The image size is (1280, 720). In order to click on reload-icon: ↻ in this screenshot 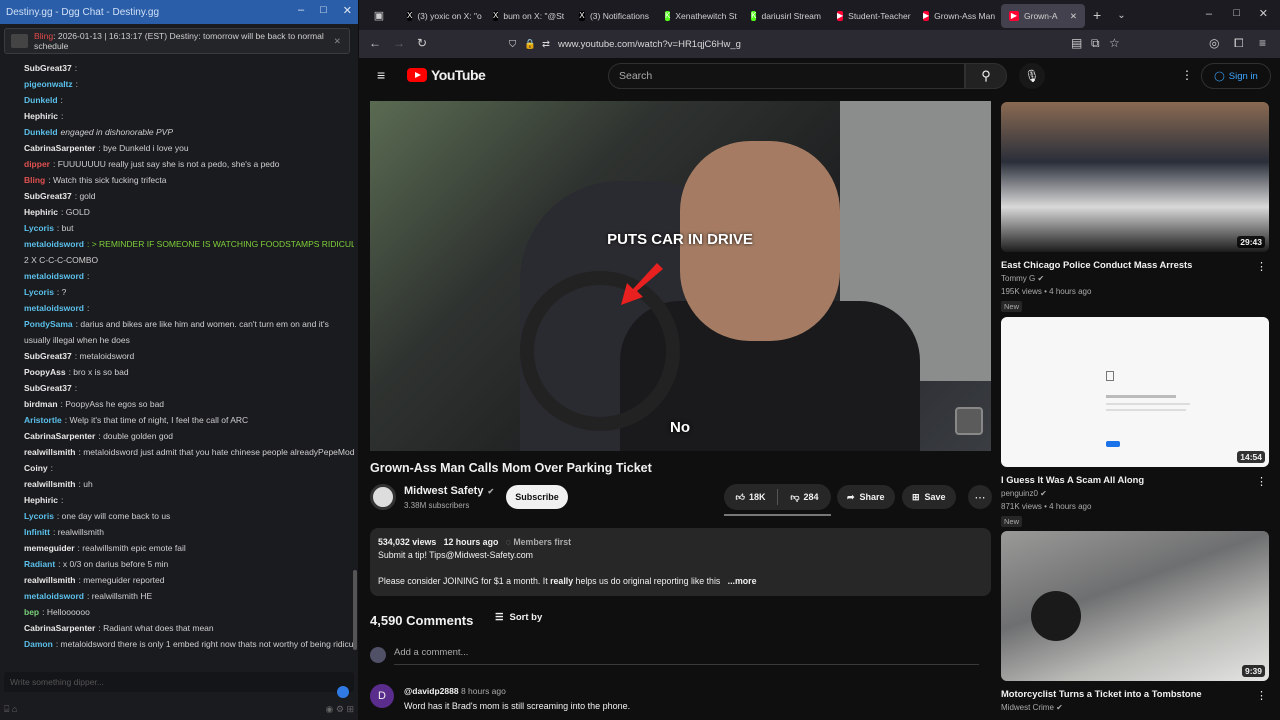, I will do `click(422, 43)`.